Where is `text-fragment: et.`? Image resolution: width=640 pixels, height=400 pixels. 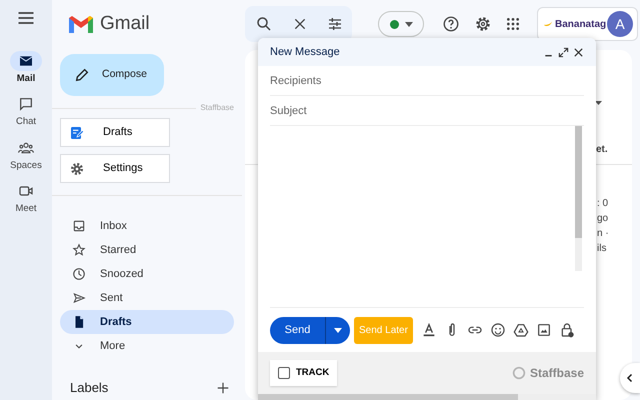 text-fragment: et. is located at coordinates (602, 150).